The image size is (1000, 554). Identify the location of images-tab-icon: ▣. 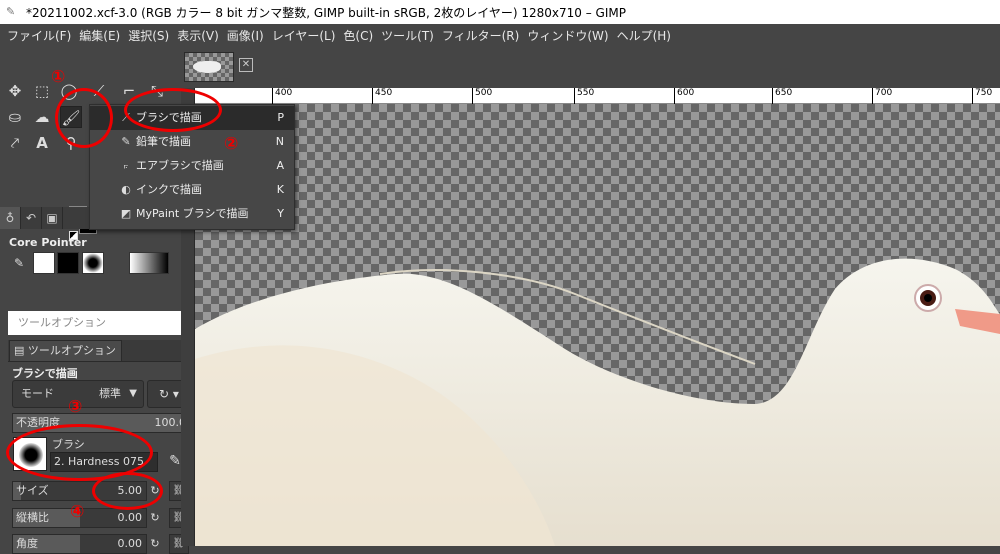
(52, 218).